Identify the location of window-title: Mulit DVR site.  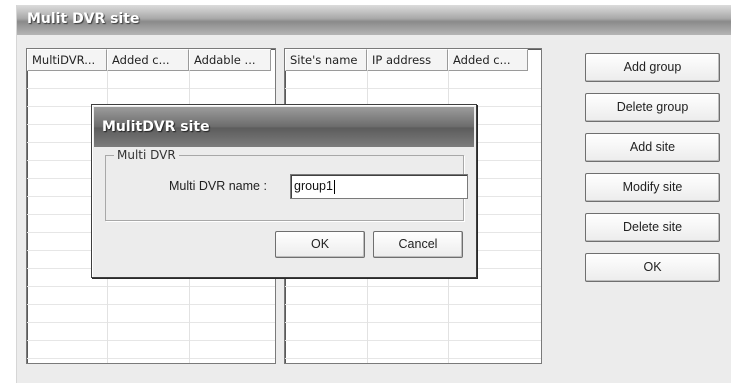
(83, 19).